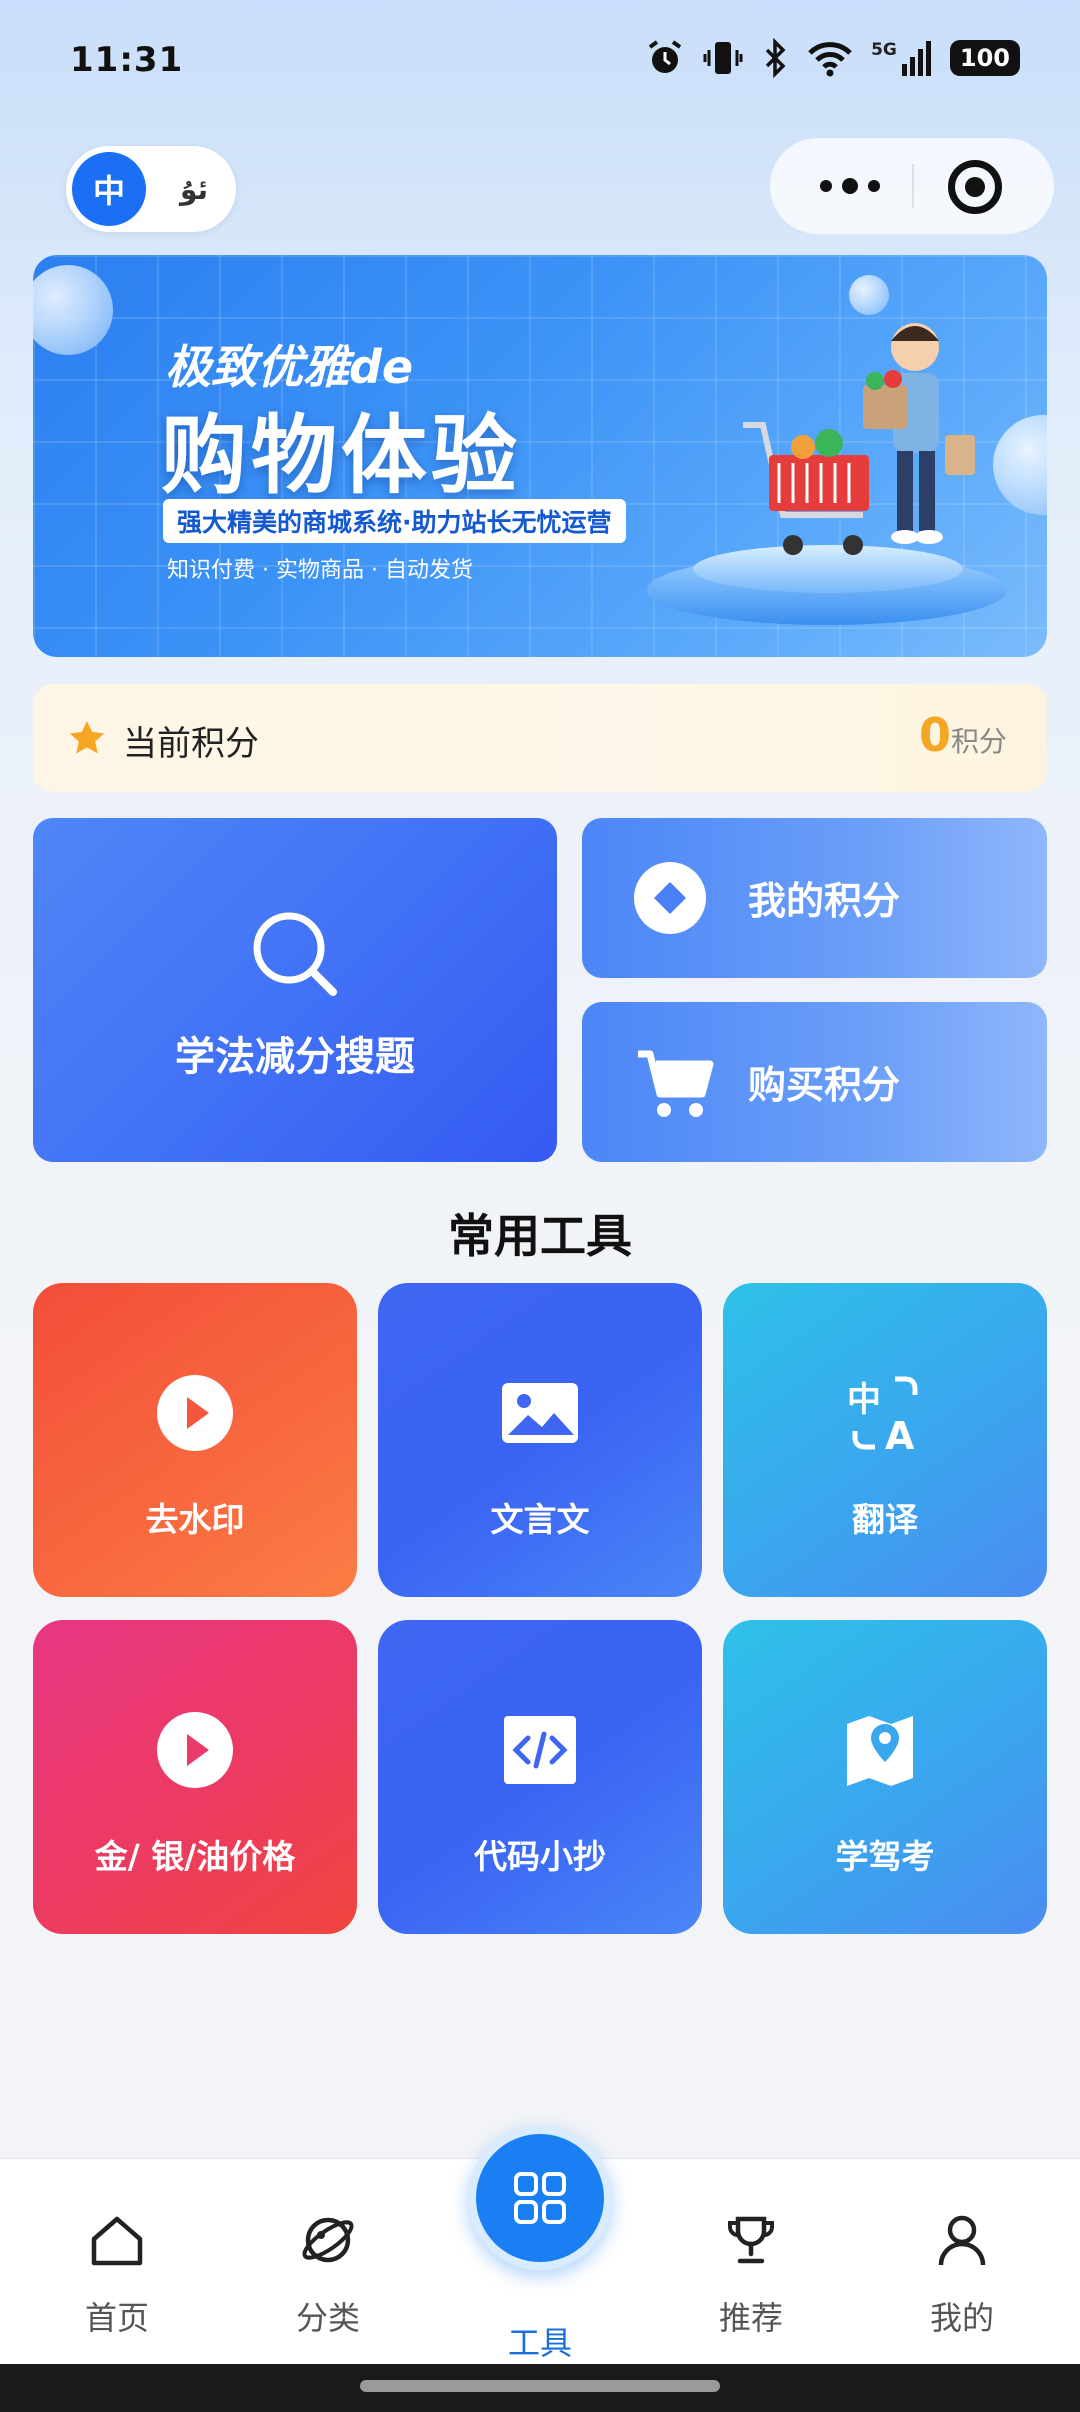 This screenshot has width=1080, height=2412. What do you see at coordinates (975, 187) in the screenshot?
I see `close-miniprogram-icon` at bounding box center [975, 187].